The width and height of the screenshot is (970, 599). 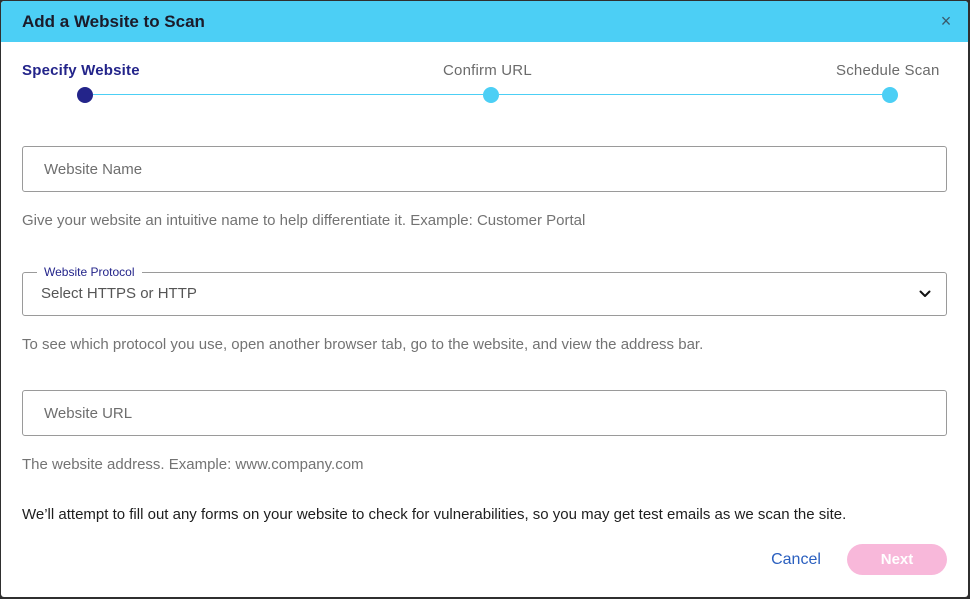 What do you see at coordinates (897, 559) in the screenshot?
I see `next-button: Next` at bounding box center [897, 559].